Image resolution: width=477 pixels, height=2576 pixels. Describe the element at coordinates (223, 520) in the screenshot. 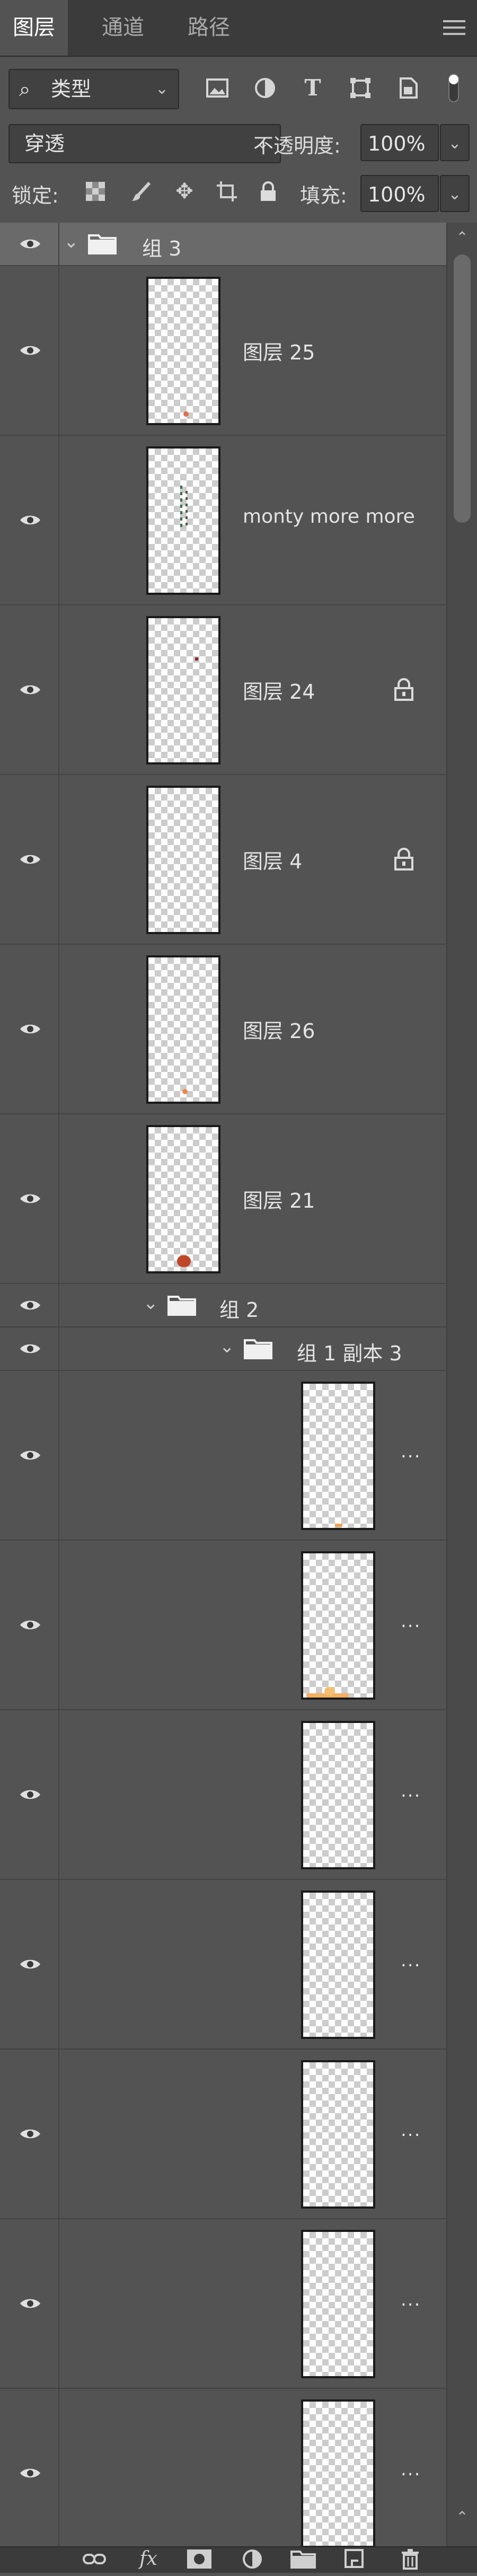

I see `layer-row: monty more more` at that location.